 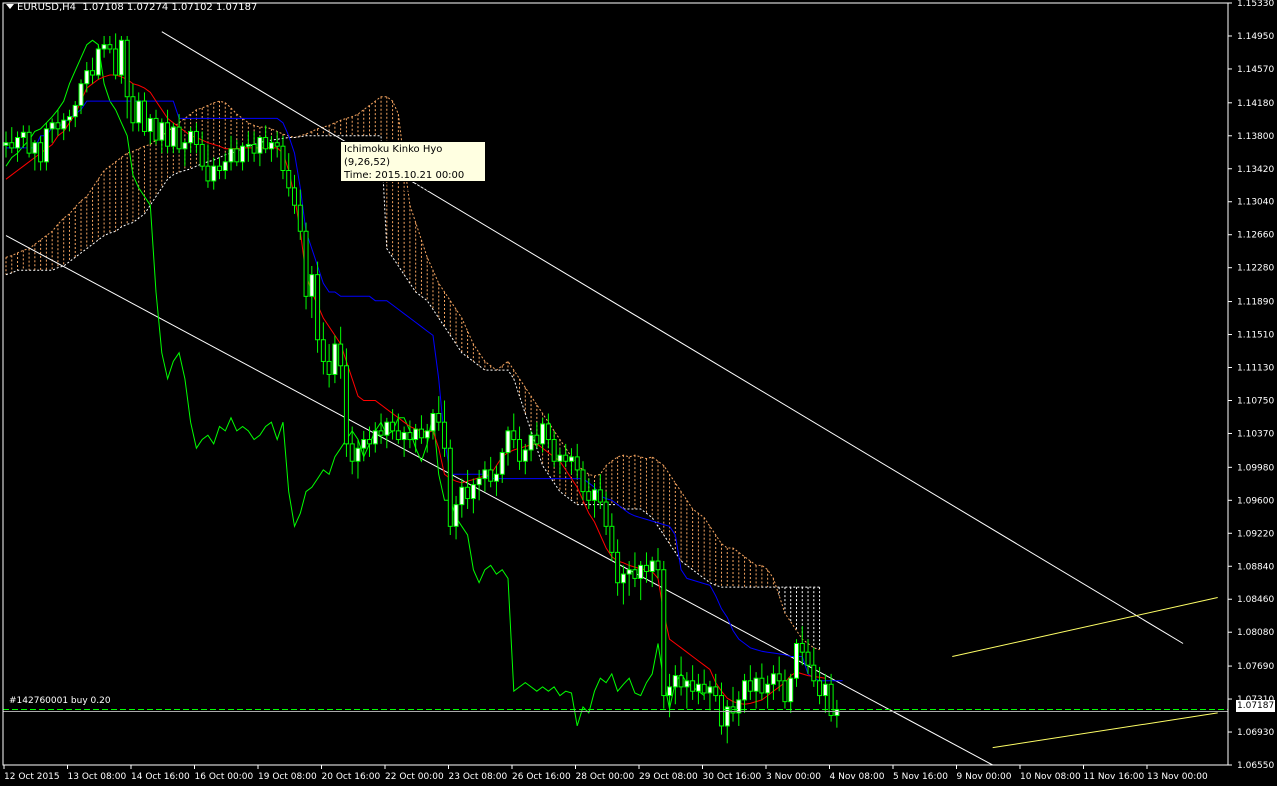 I want to click on x-tick-label: 22 Oct 00:00, so click(x=414, y=777).